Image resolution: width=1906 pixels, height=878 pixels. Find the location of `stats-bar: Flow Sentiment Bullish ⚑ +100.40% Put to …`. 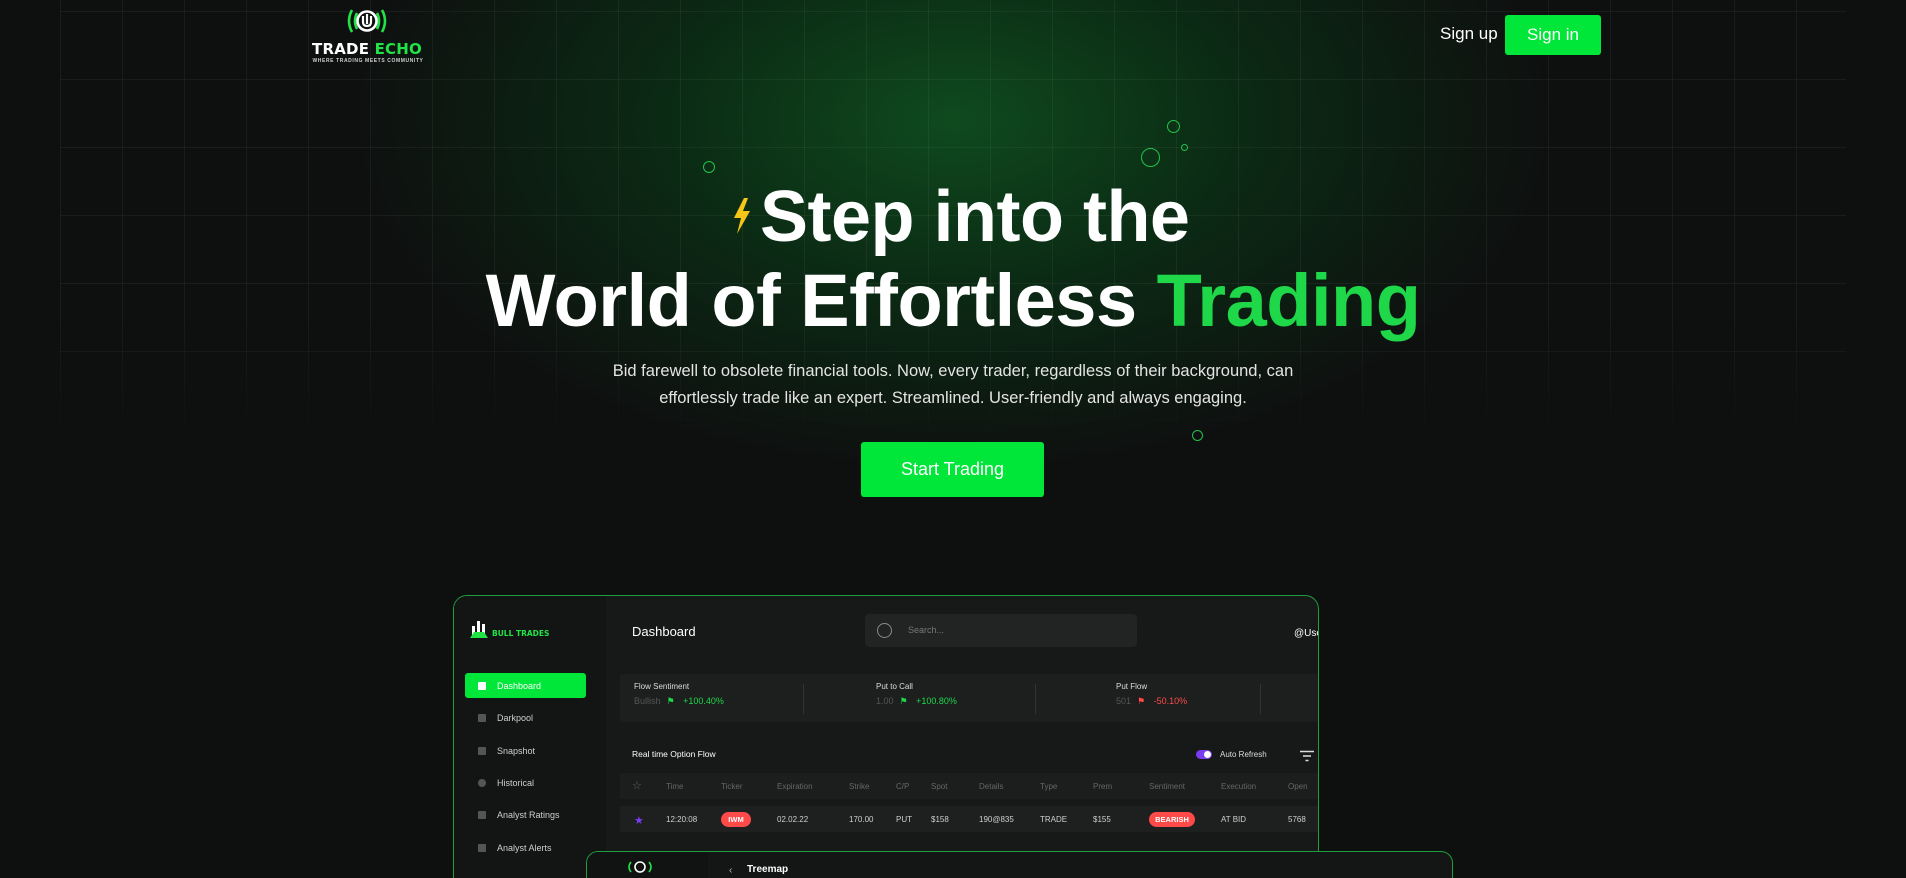

stats-bar: Flow Sentiment Bullish ⚑ +100.40% Put to … is located at coordinates (969, 698).